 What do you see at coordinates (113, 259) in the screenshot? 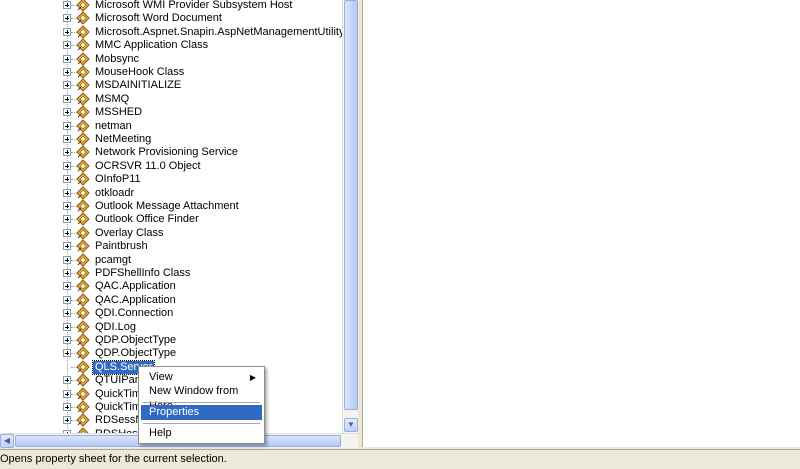
I see `tree-item-label: pcamgt` at bounding box center [113, 259].